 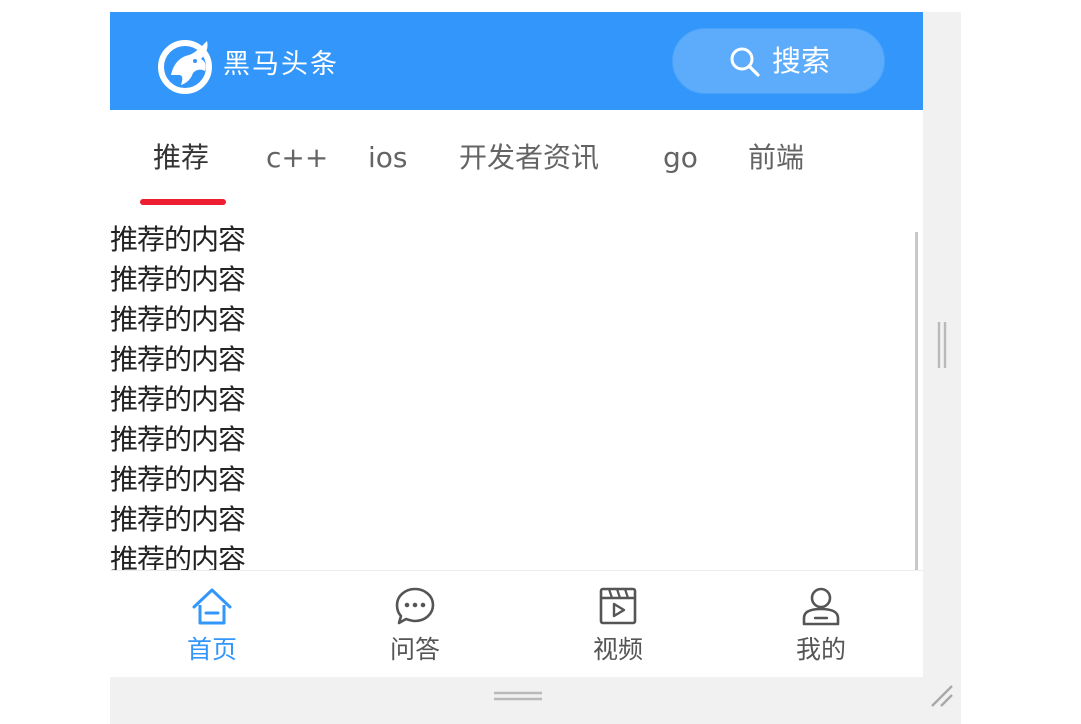 I want to click on channel-tabs: 推荐 c++ ios 开发者资讯 go 前端, so click(x=516, y=165).